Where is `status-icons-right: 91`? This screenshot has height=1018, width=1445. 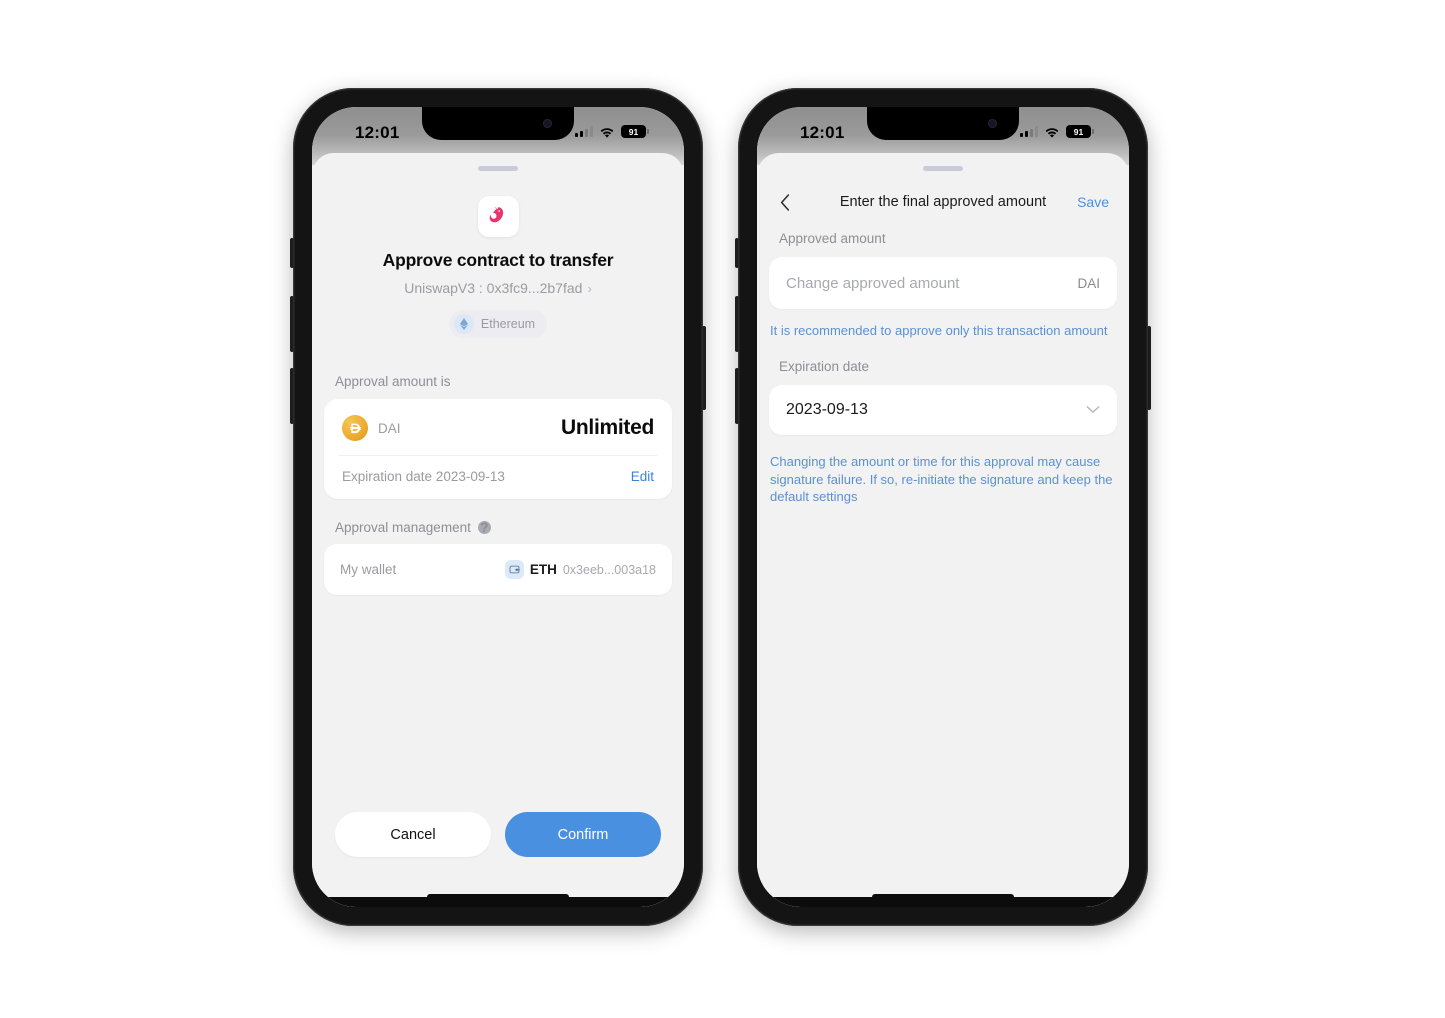 status-icons-right: 91 is located at coordinates (1057, 131).